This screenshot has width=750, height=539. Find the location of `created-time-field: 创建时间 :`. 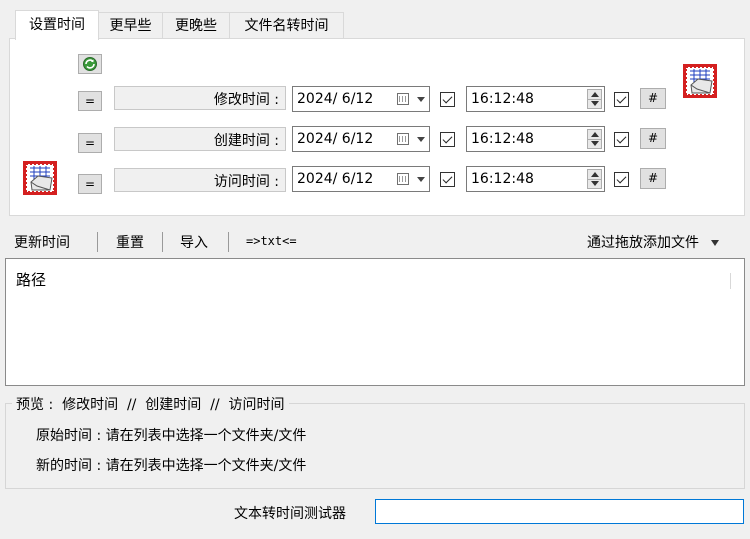

created-time-field: 创建时间 : is located at coordinates (200, 139).